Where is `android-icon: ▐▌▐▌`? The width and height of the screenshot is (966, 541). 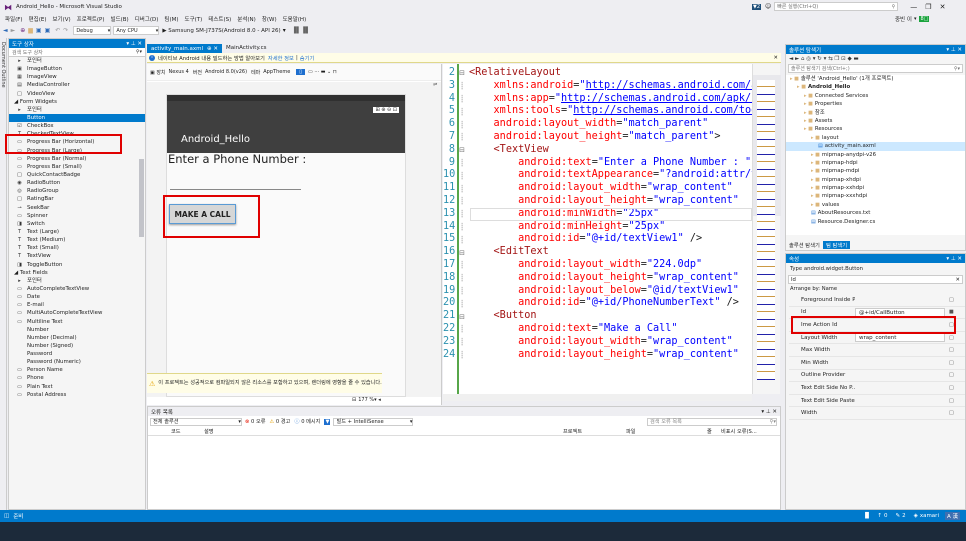
android-icon: ▐▌▐▌ is located at coordinates (301, 30).